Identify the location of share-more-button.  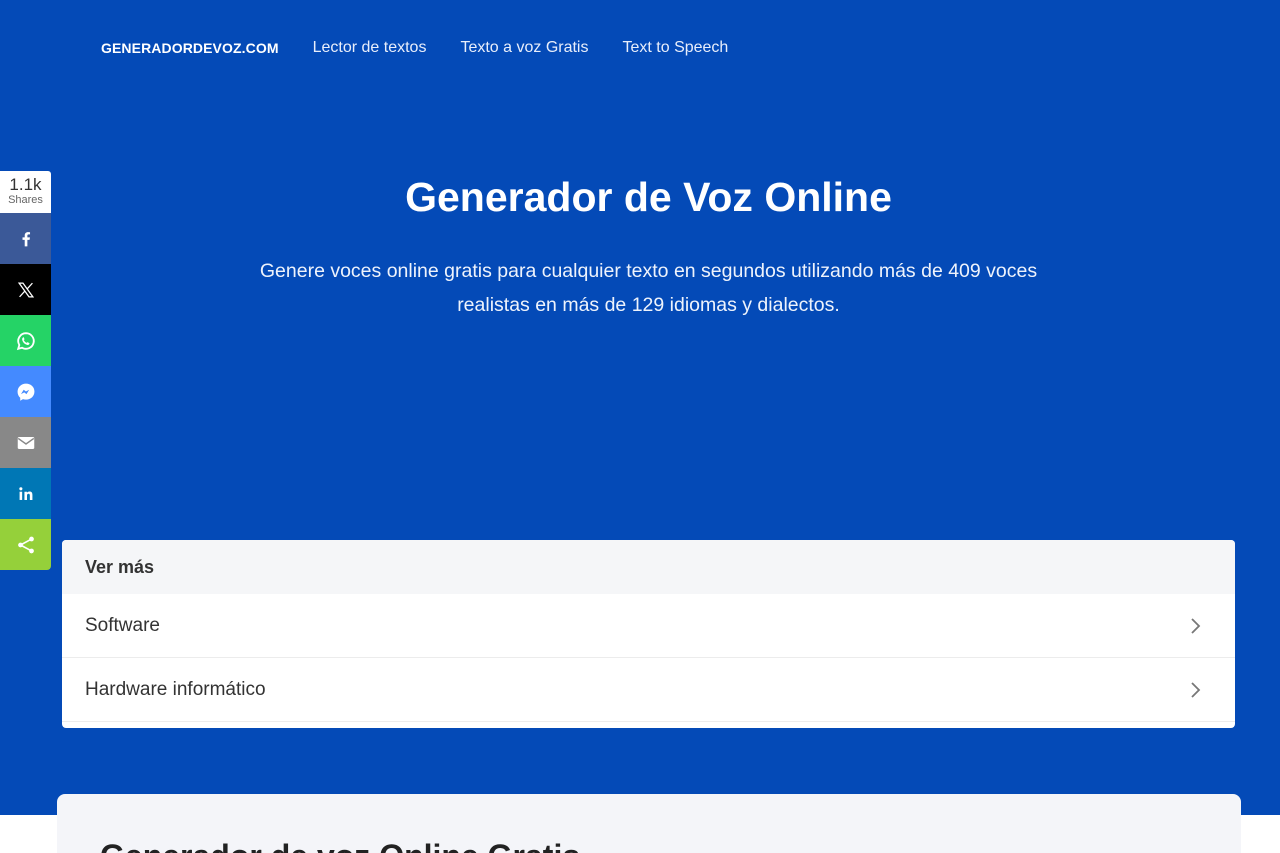
(25, 544).